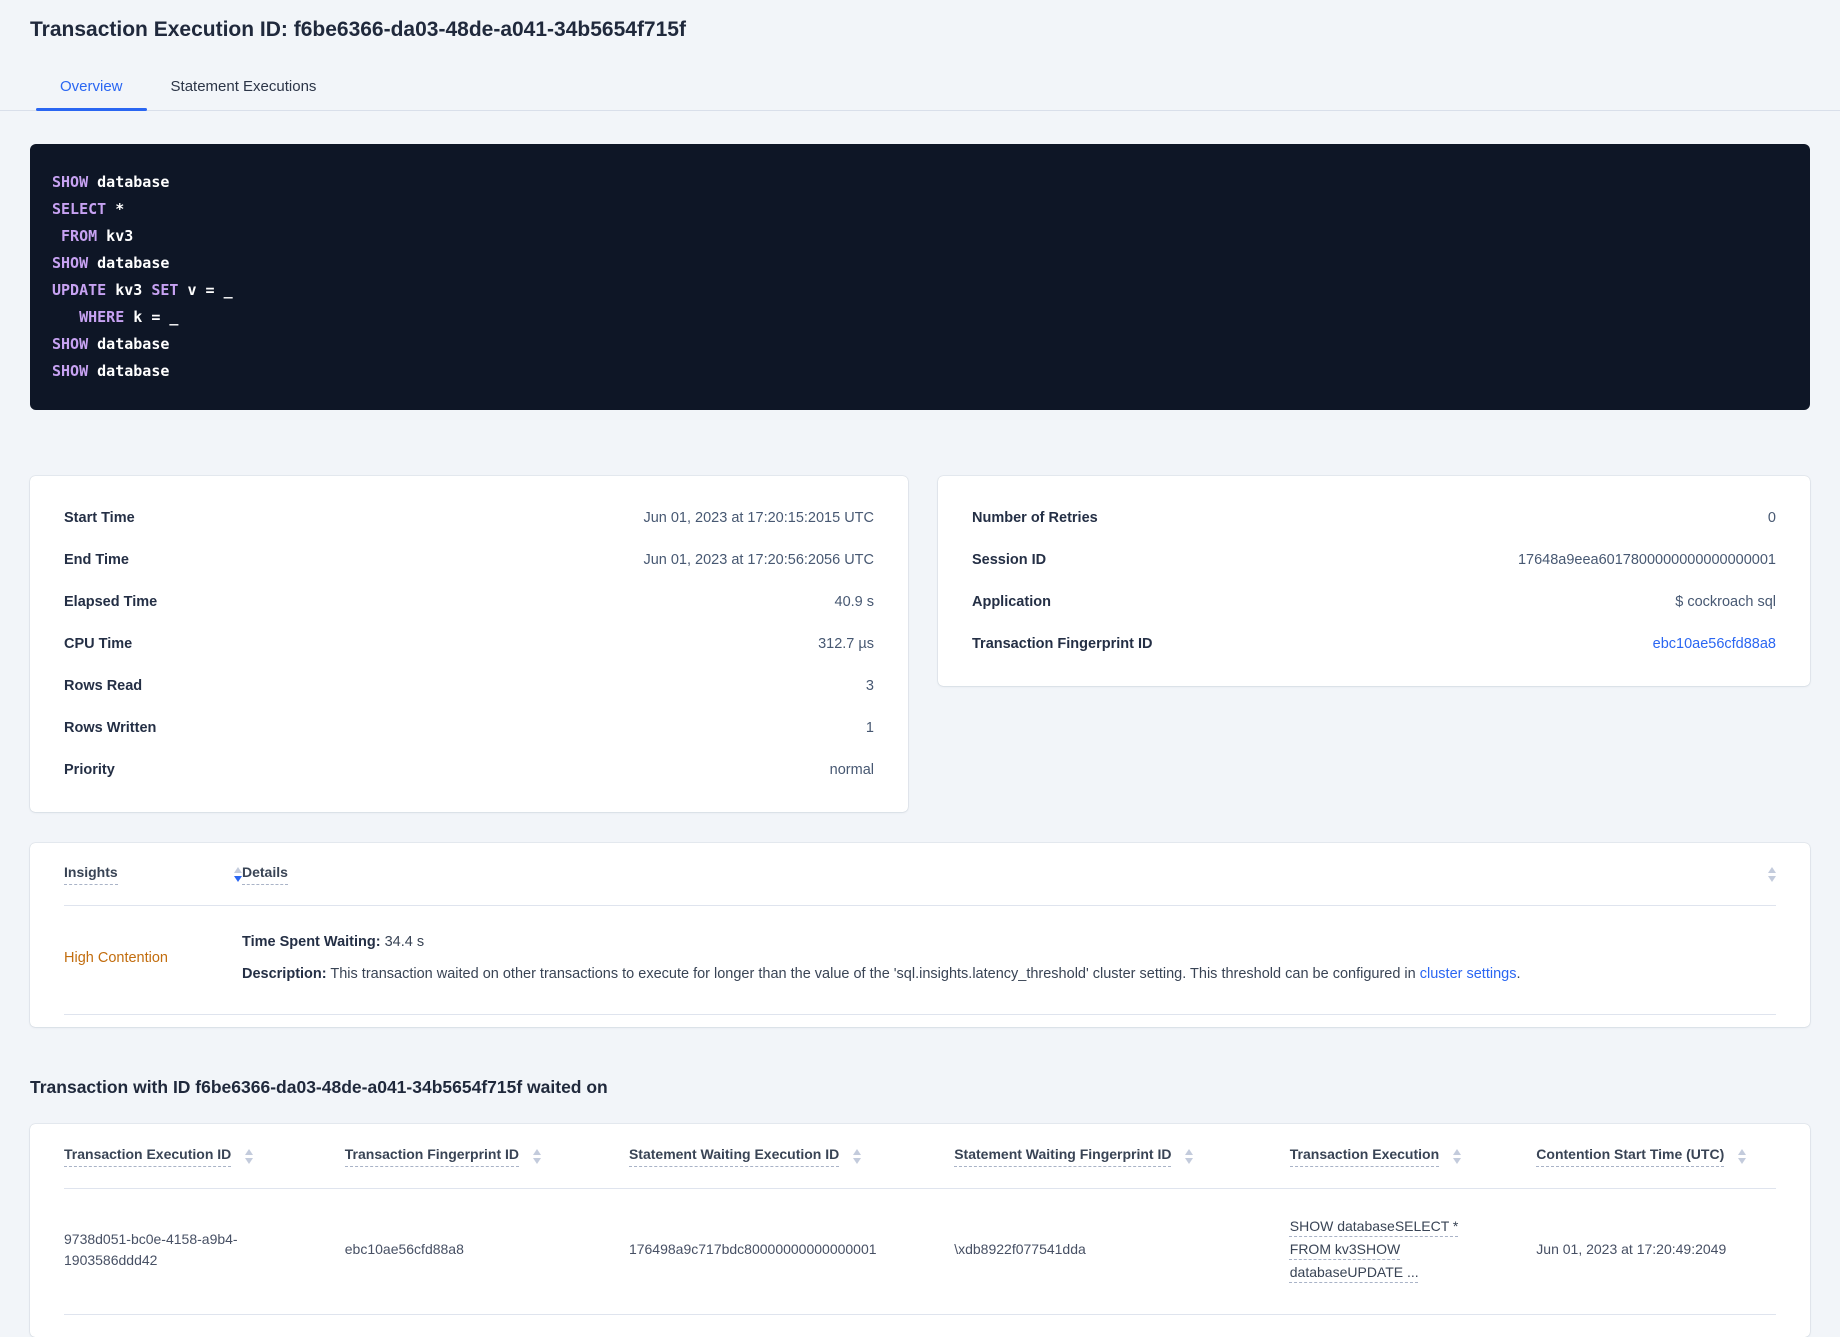  What do you see at coordinates (869, 686) in the screenshot?
I see `summary-value: 3` at bounding box center [869, 686].